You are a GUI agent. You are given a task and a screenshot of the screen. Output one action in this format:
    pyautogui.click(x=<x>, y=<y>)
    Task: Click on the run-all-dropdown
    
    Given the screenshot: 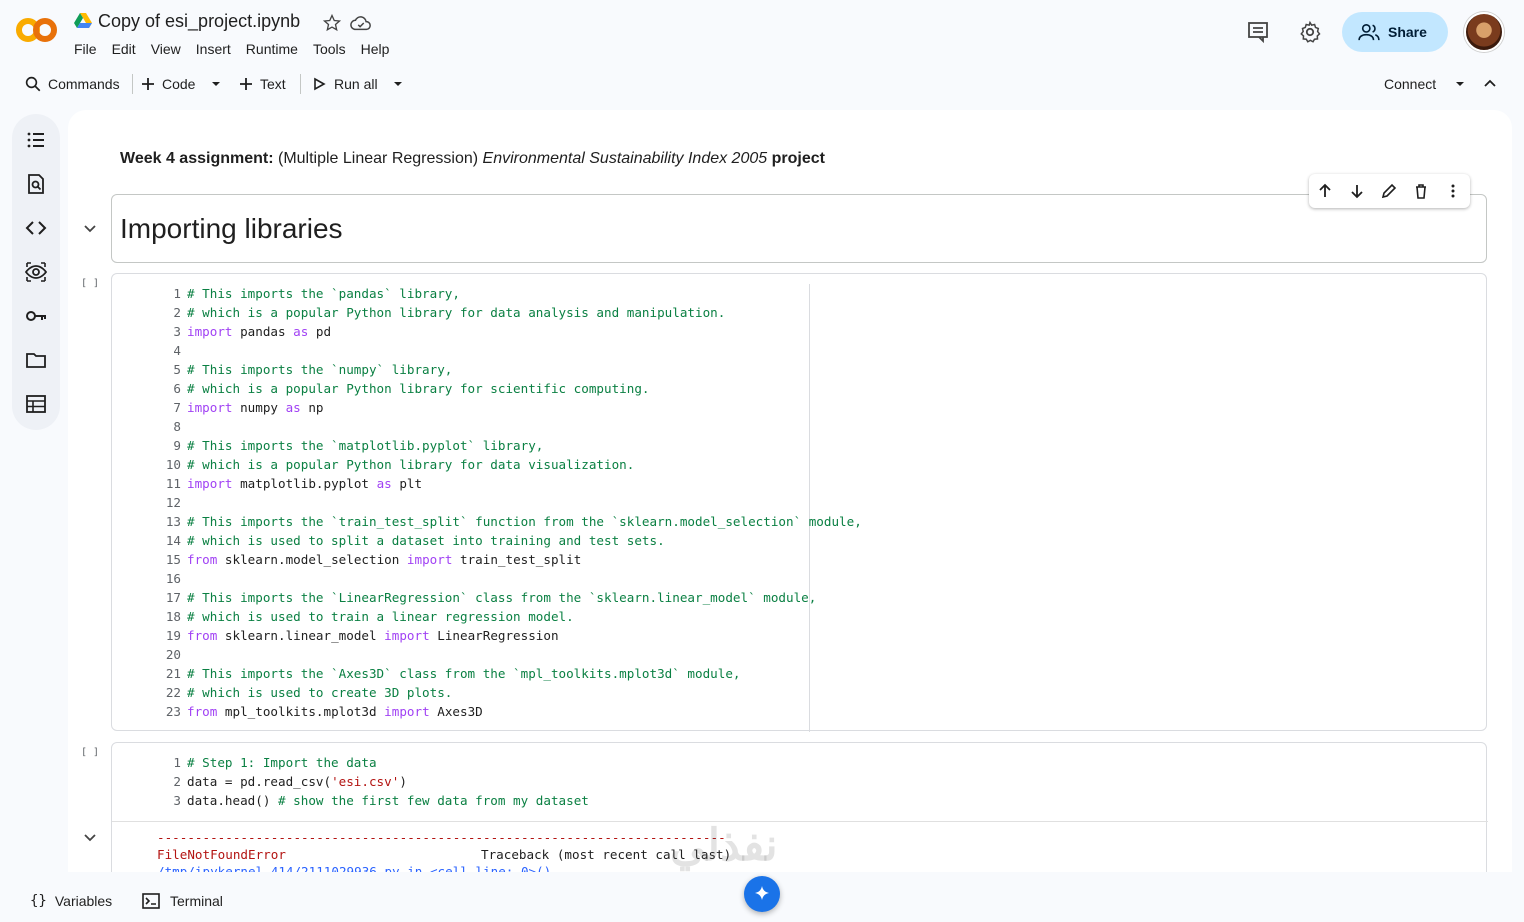 What is the action you would take?
    pyautogui.click(x=398, y=84)
    